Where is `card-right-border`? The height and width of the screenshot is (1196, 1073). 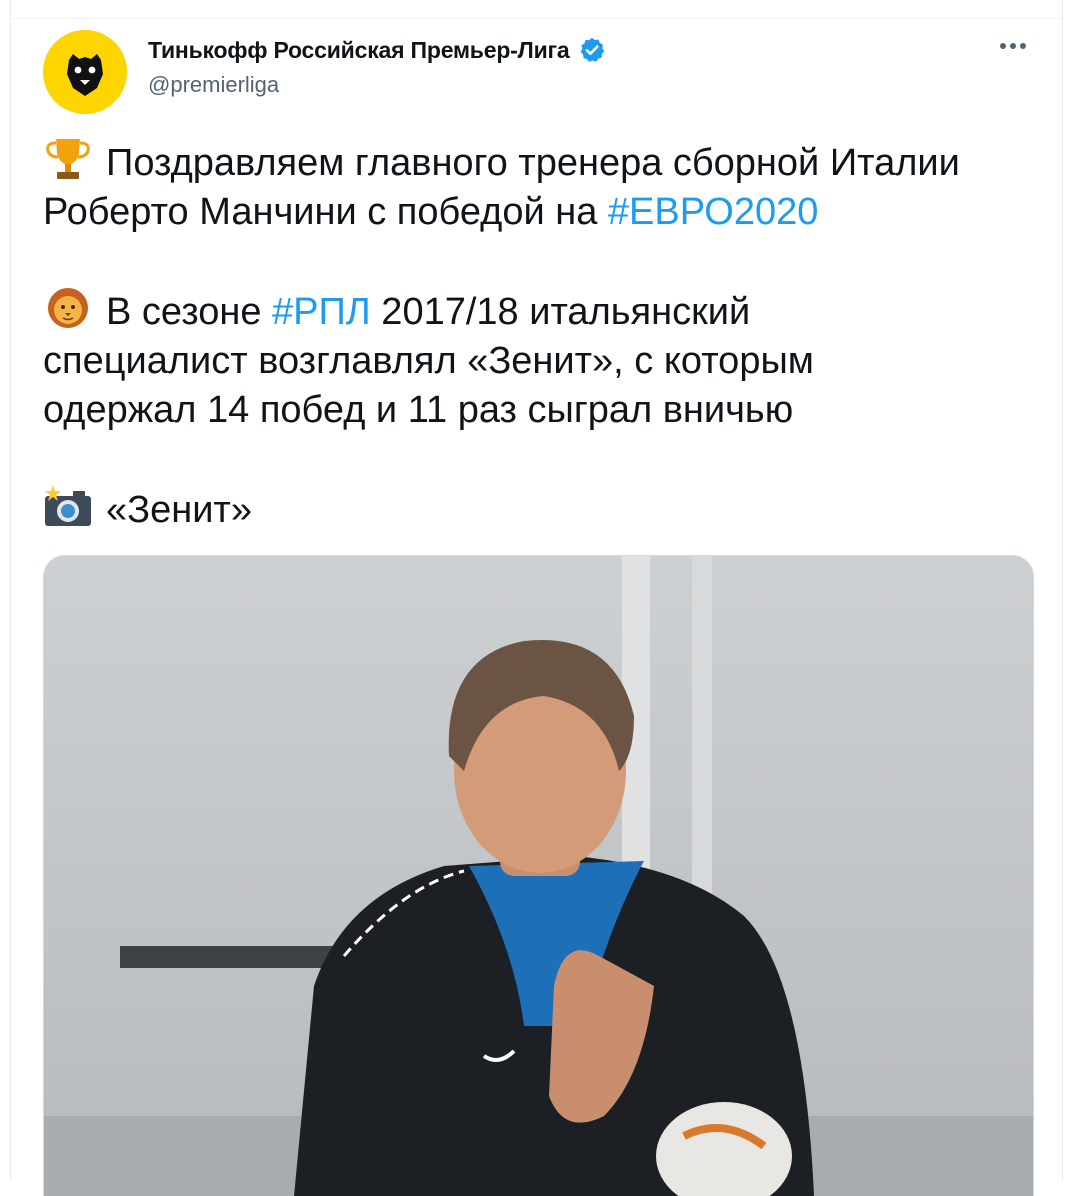 card-right-border is located at coordinates (1062, 590).